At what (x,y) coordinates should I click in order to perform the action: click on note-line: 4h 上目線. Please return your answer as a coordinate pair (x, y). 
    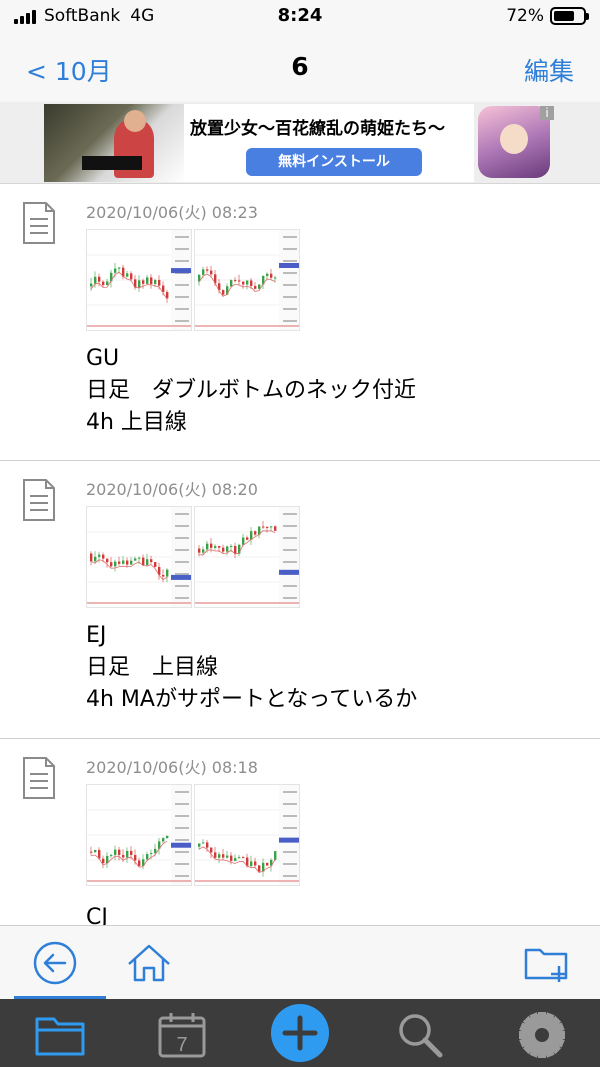
    Looking at the image, I should click on (136, 422).